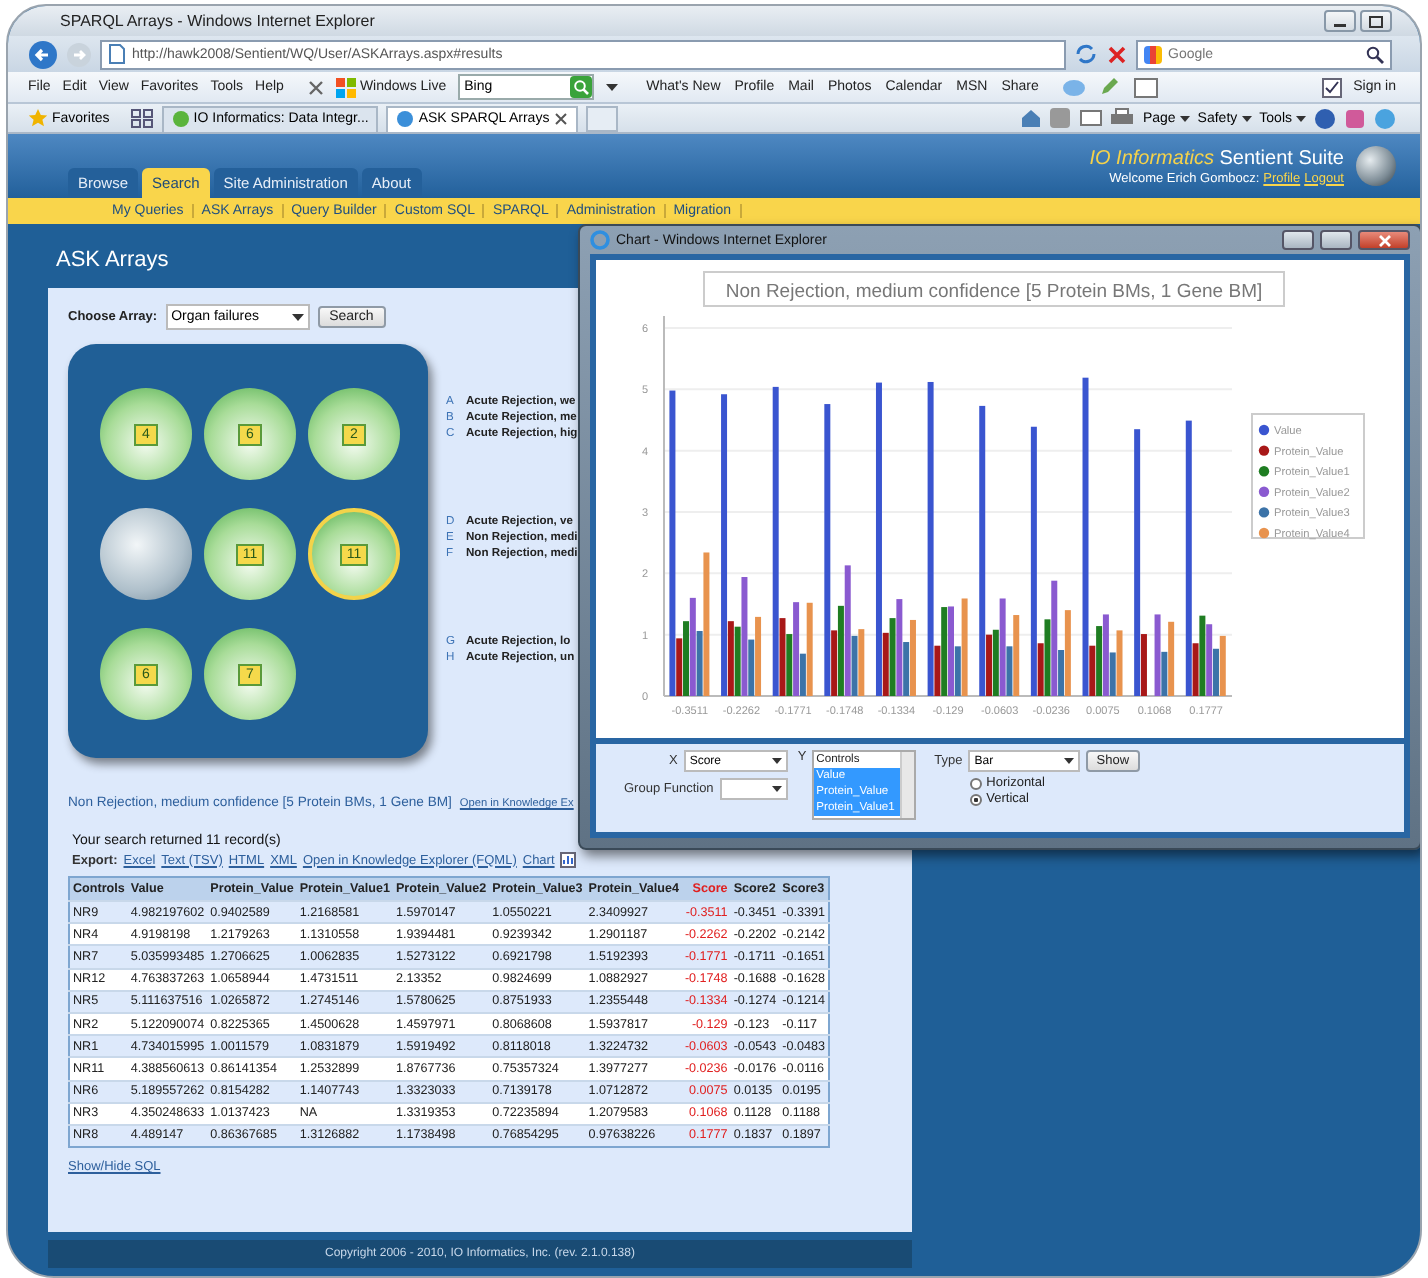 The image size is (1428, 1278). Describe the element at coordinates (1110, 87) in the screenshot. I see `pencil-icon` at that location.